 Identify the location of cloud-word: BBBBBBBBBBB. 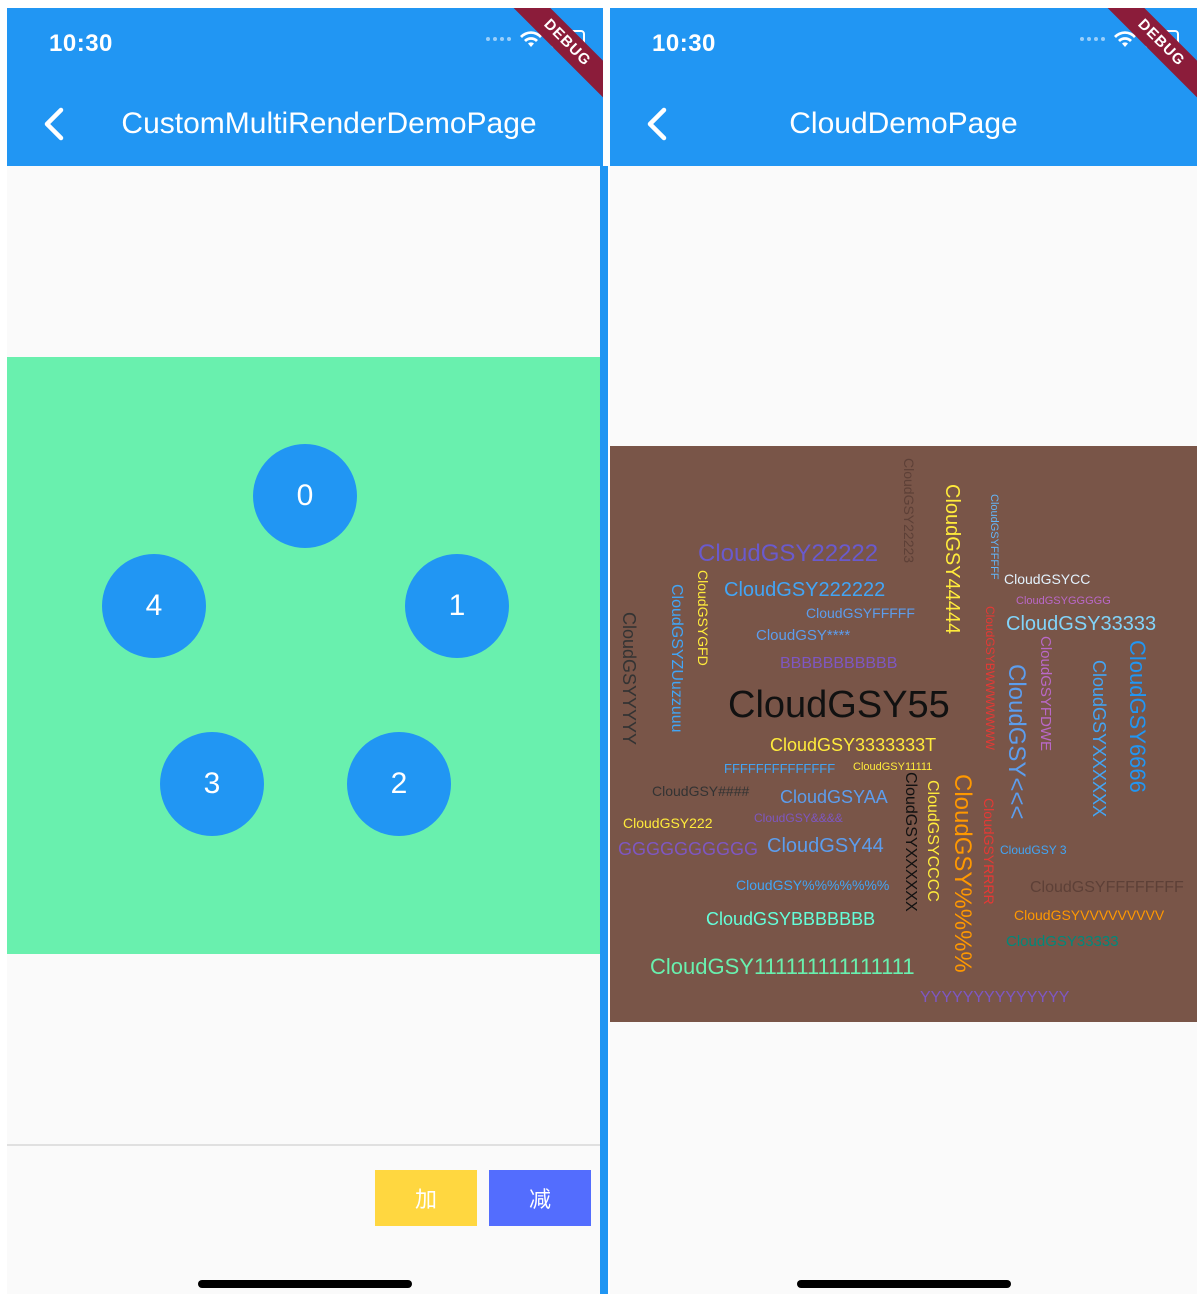
(839, 663).